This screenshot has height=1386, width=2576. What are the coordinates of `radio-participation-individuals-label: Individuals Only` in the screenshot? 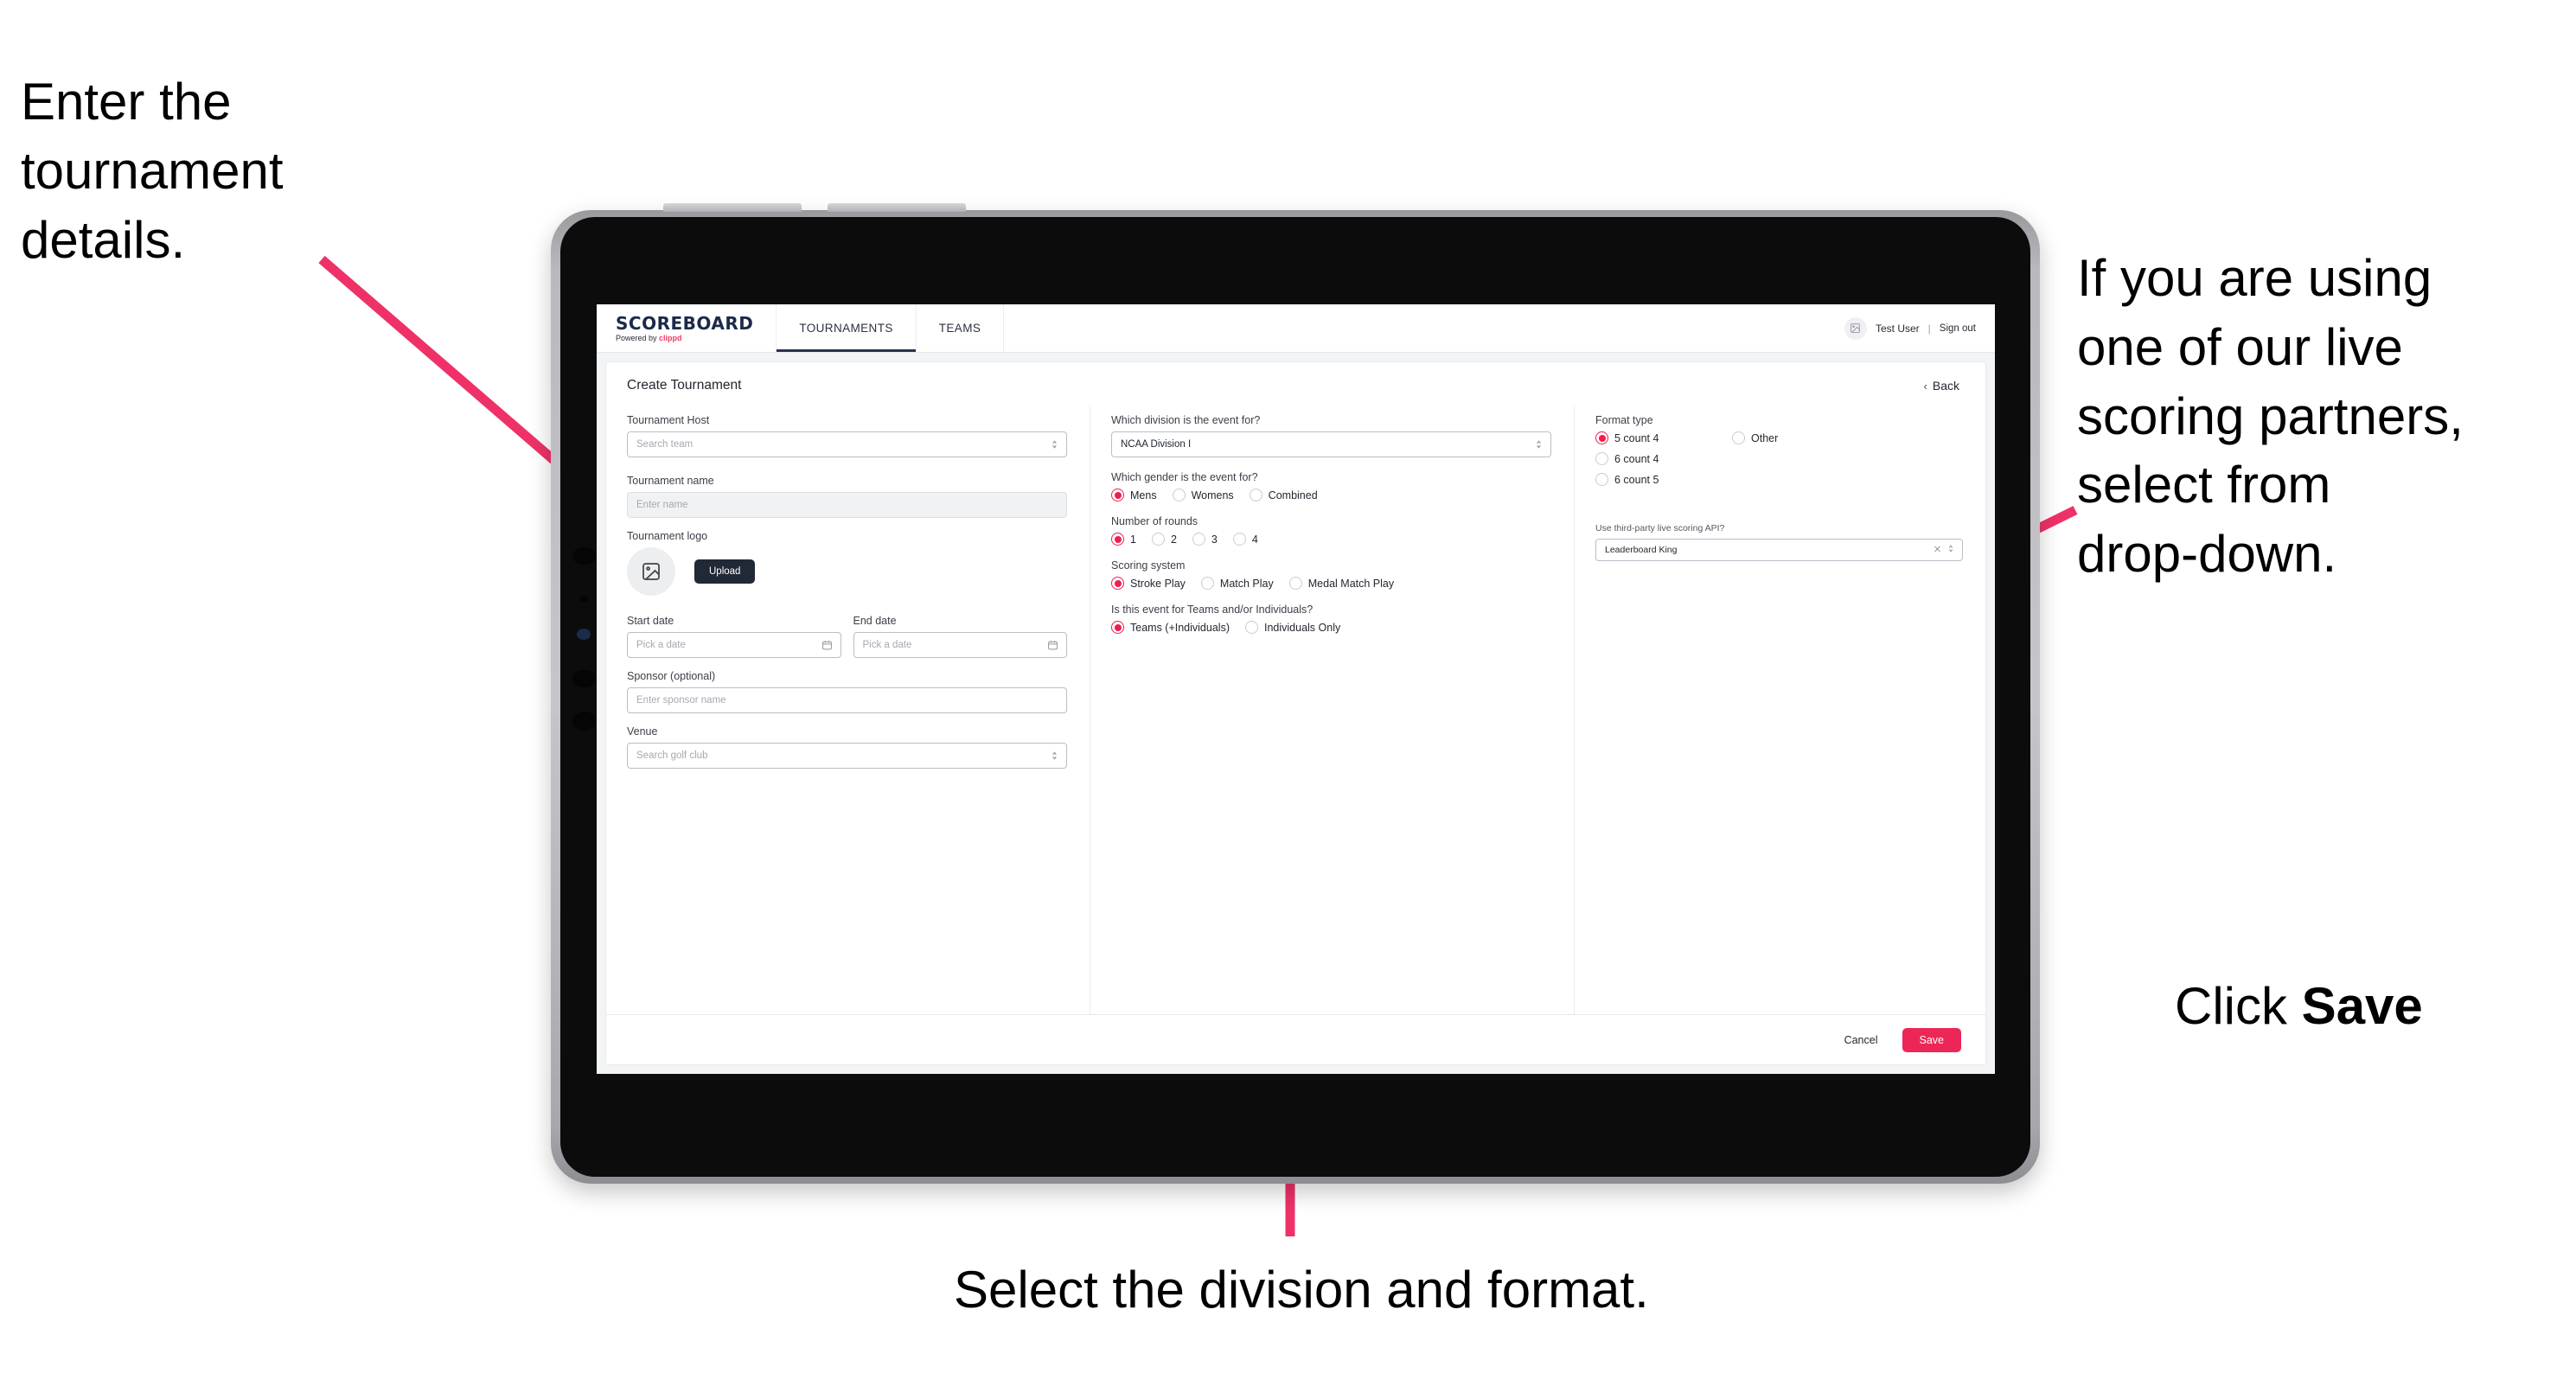 It's located at (1302, 627).